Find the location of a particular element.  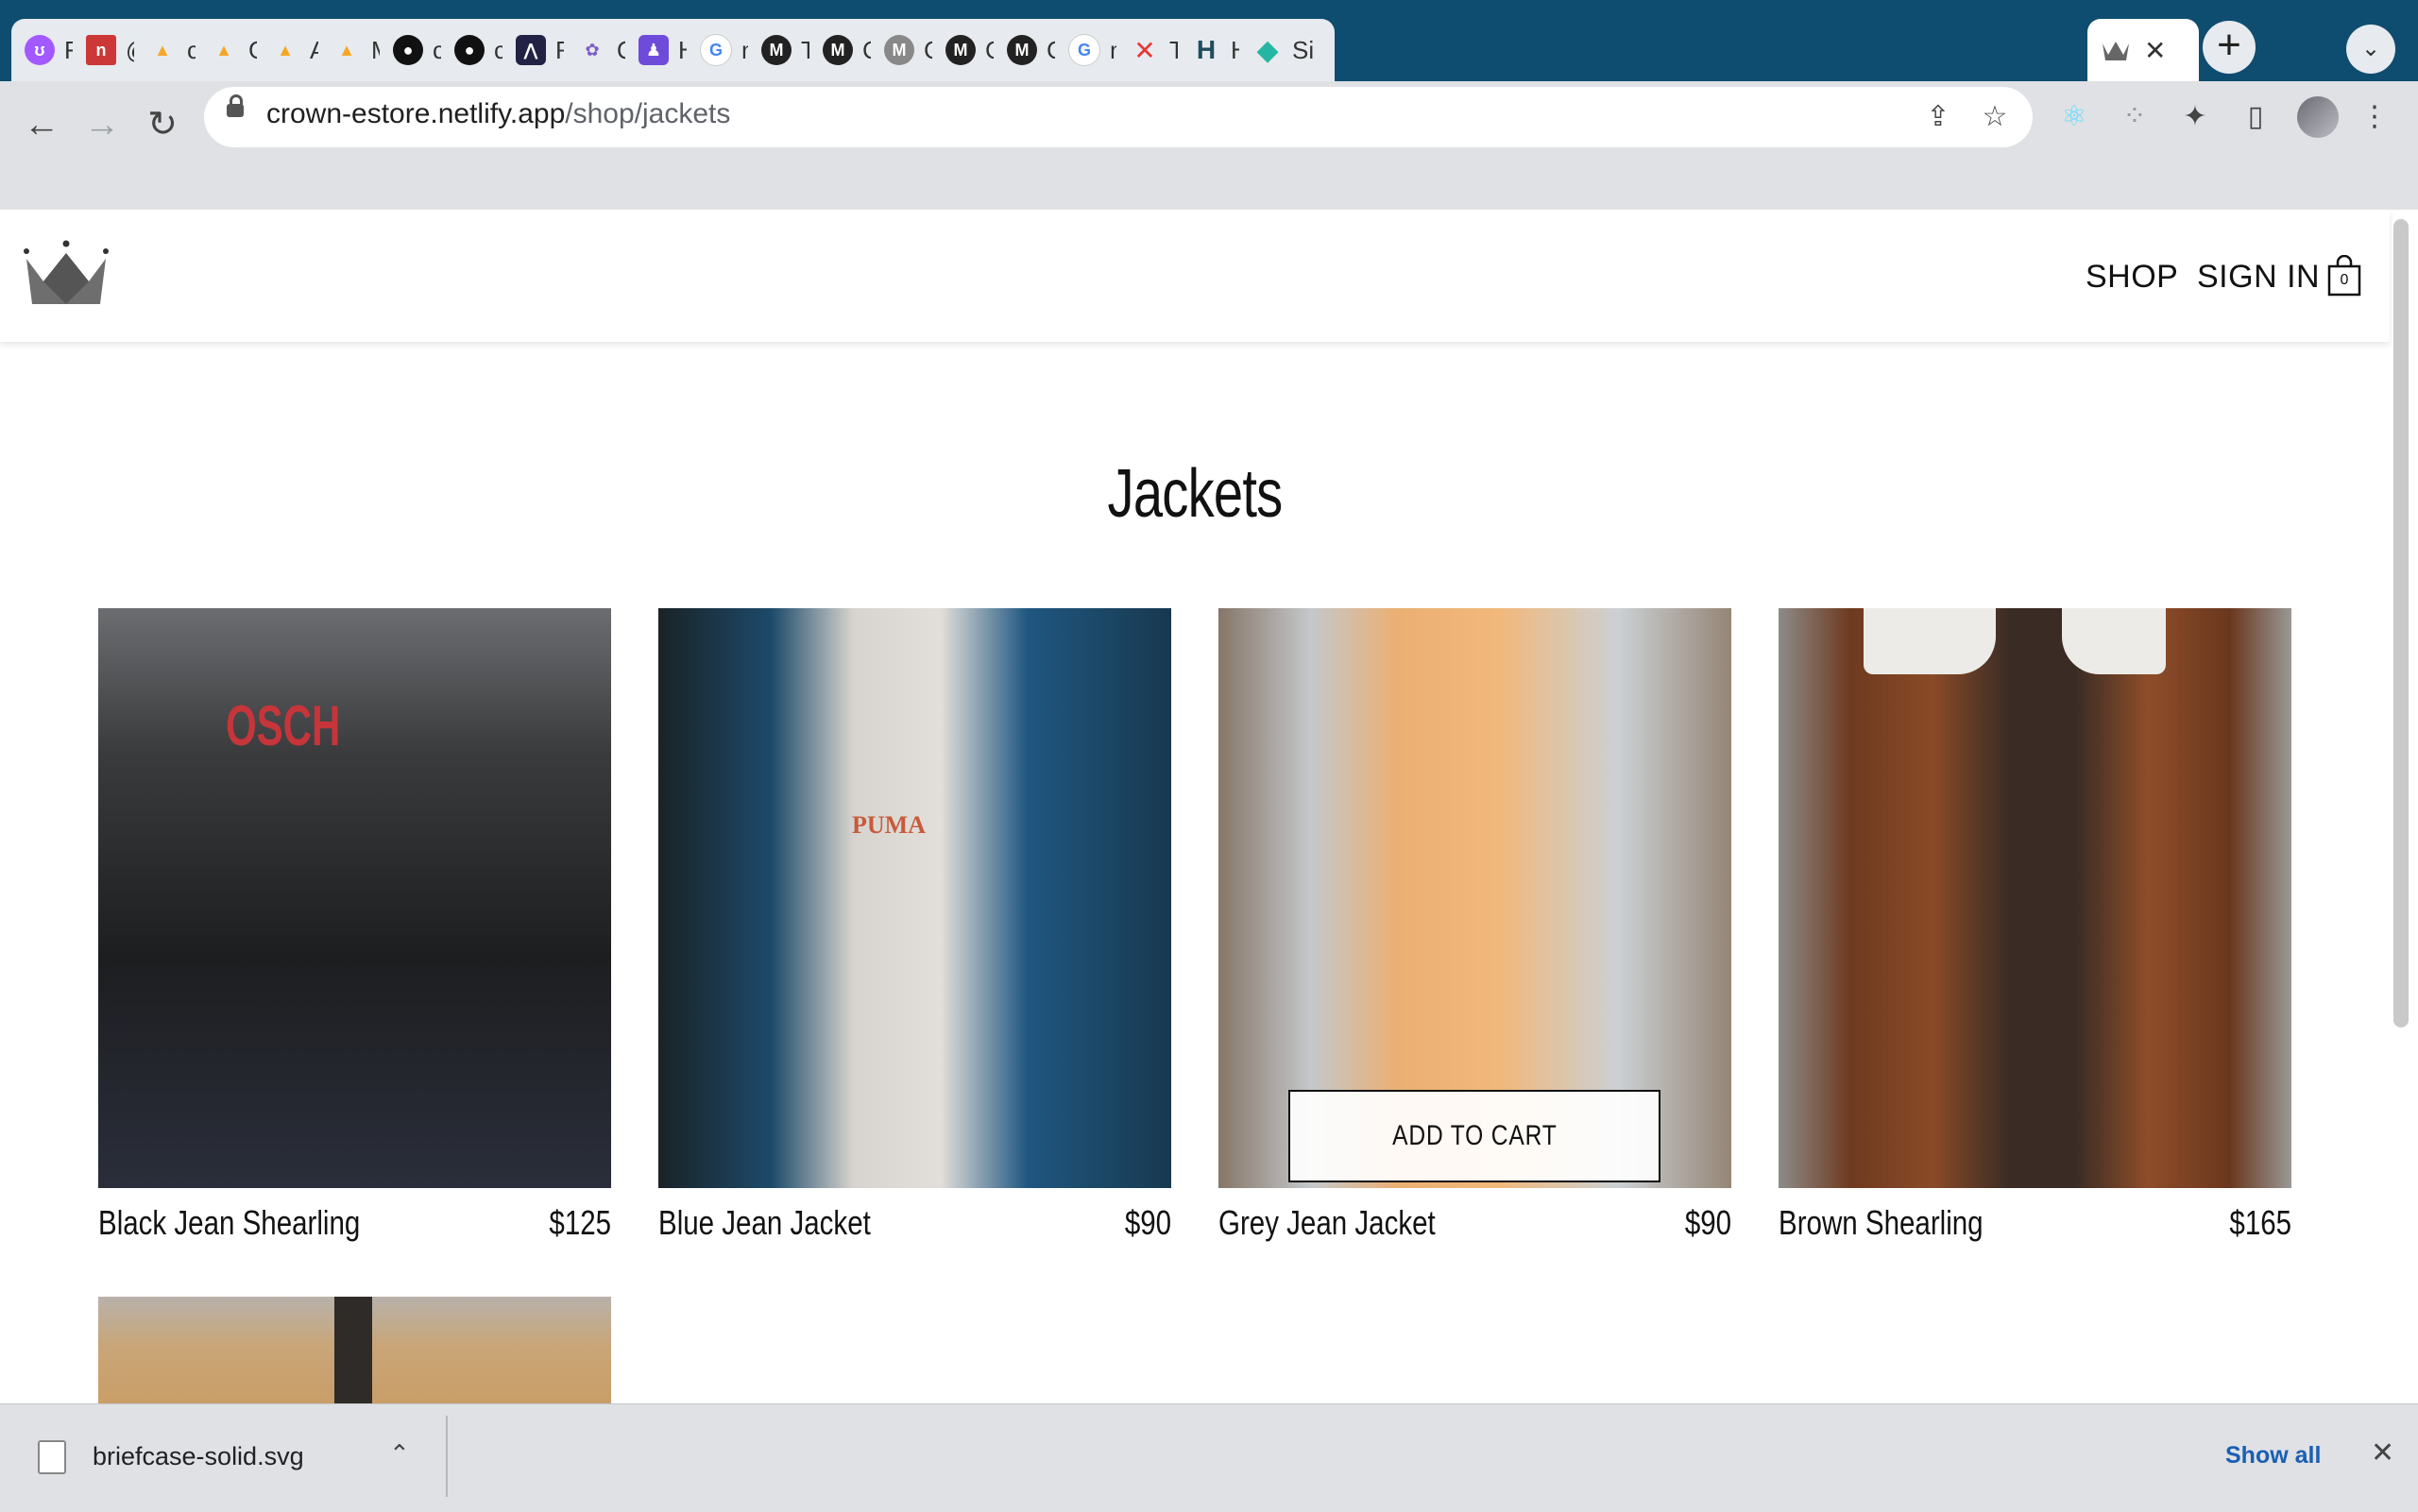

x-brand-icon: ✕ is located at coordinates (1144, 50).